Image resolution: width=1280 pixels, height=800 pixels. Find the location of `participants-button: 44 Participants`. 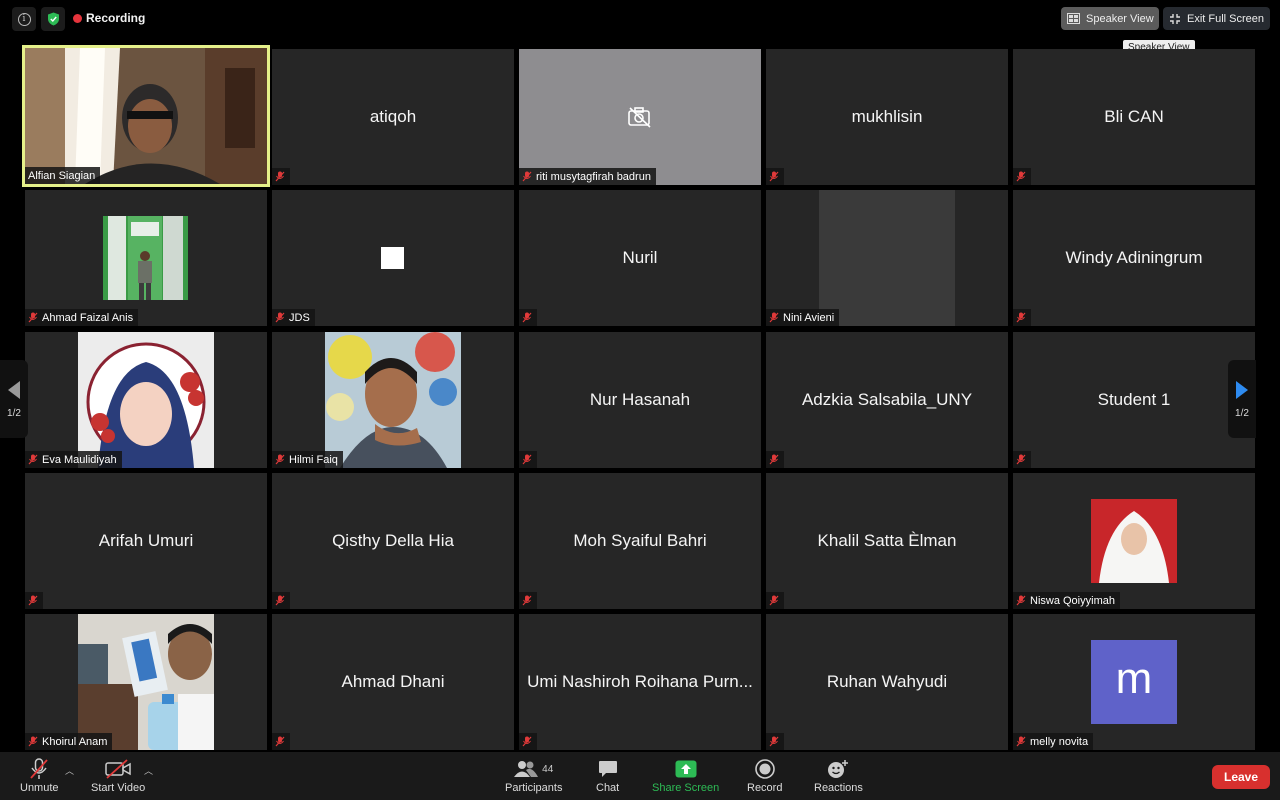

participants-button: 44 Participants is located at coordinates (533, 776).